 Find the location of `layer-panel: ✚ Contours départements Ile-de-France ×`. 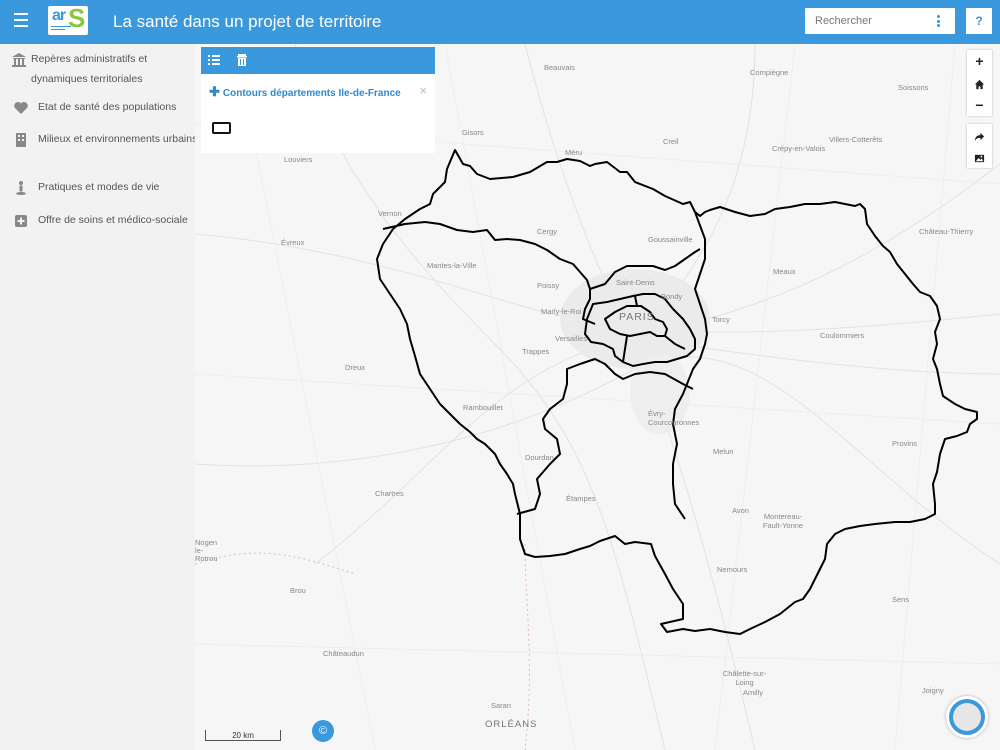

layer-panel: ✚ Contours départements Ile-de-France × is located at coordinates (318, 100).